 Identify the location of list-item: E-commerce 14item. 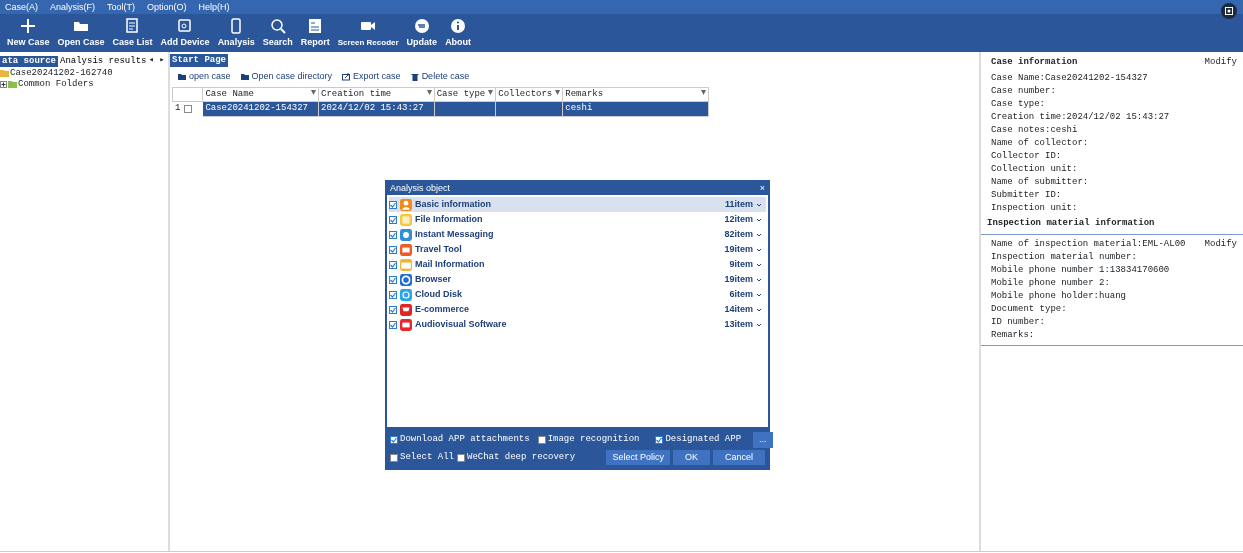
(577, 309).